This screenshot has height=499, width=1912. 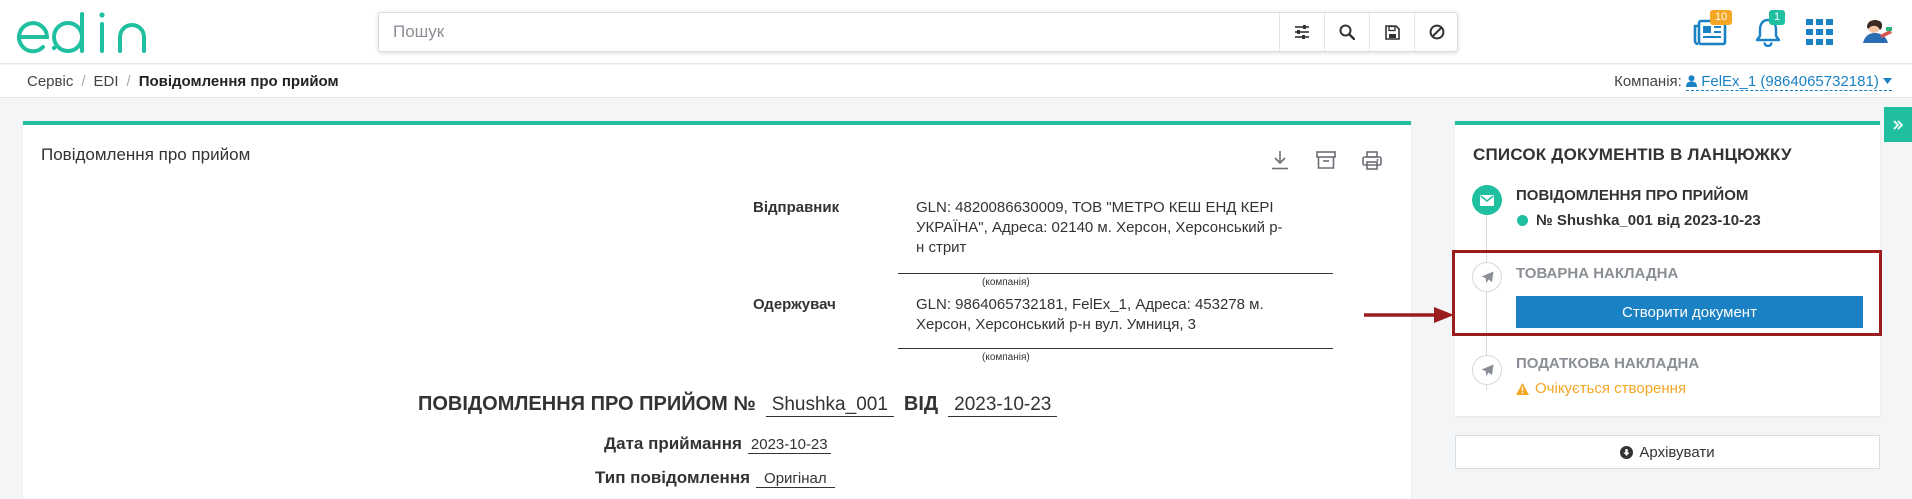 I want to click on message-type-row: Тип повідомлення Оригінал, so click(x=715, y=478).